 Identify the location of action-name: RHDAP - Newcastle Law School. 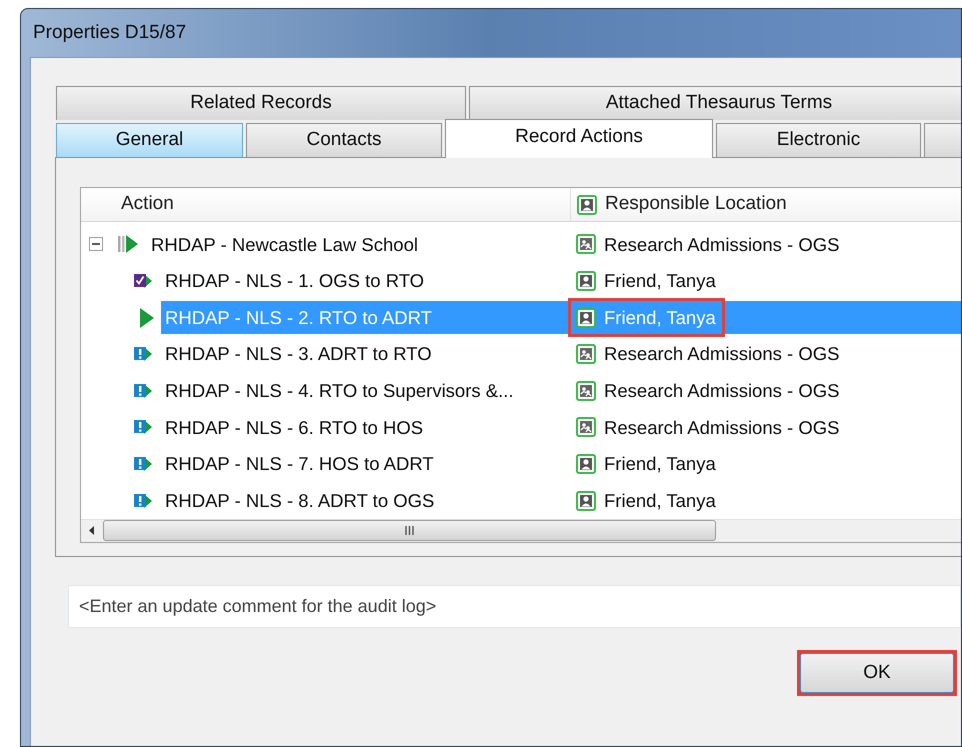
(282, 244).